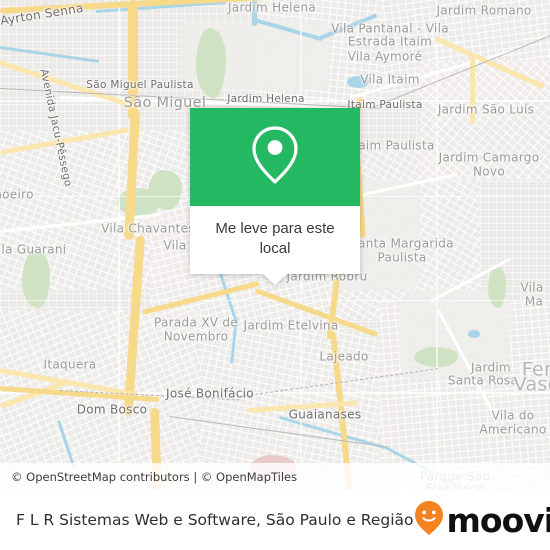 Image resolution: width=550 pixels, height=550 pixels. What do you see at coordinates (498, 520) in the screenshot?
I see `moovit-wordmark: moovit` at bounding box center [498, 520].